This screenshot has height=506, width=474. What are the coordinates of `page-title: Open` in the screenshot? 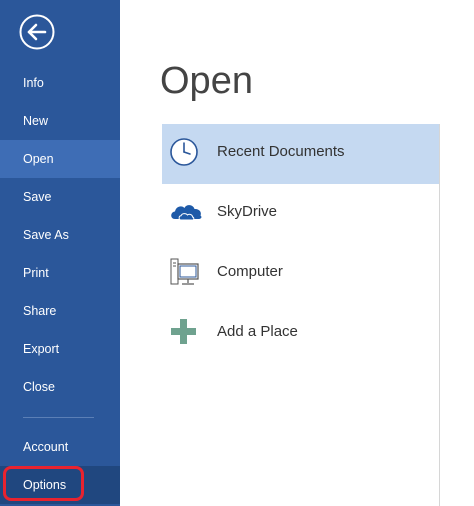 It's located at (206, 81).